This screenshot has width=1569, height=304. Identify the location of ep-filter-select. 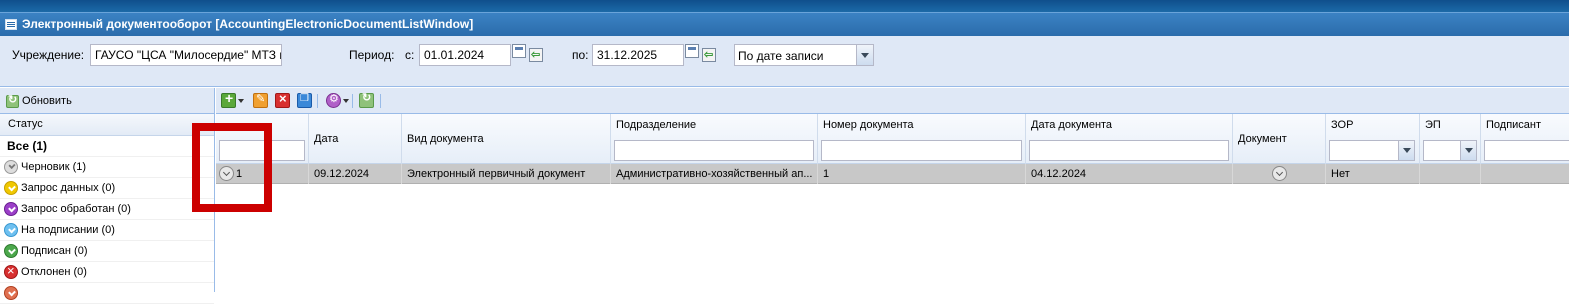
(1450, 150).